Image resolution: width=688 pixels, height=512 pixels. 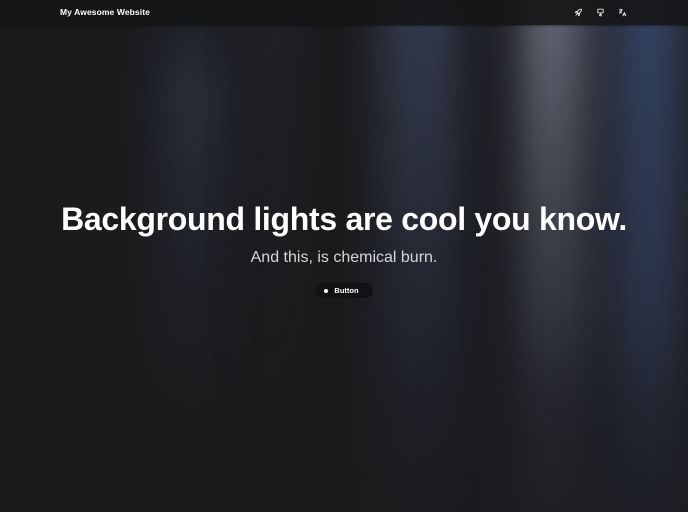 I want to click on brush-icon, so click(x=600, y=12).